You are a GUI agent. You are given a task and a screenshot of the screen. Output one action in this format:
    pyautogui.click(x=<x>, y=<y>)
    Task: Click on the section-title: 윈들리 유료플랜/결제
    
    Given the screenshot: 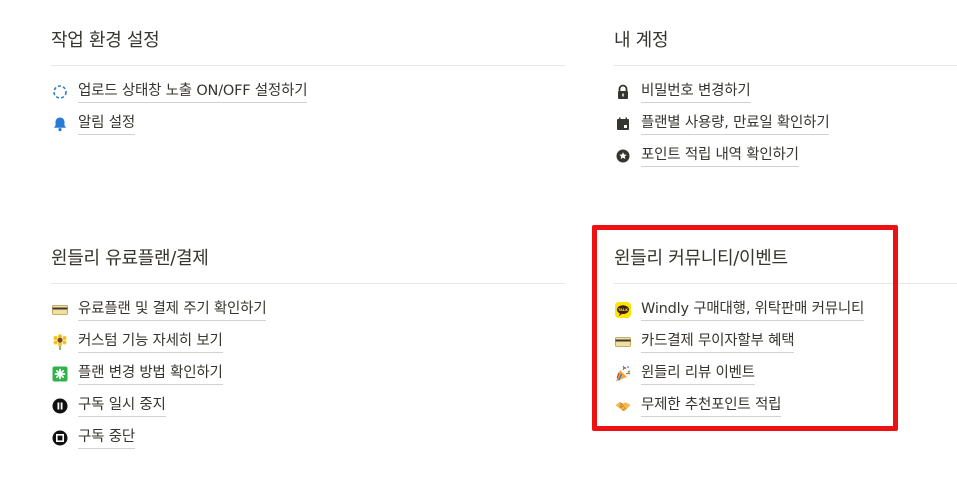 What is the action you would take?
    pyautogui.click(x=130, y=258)
    